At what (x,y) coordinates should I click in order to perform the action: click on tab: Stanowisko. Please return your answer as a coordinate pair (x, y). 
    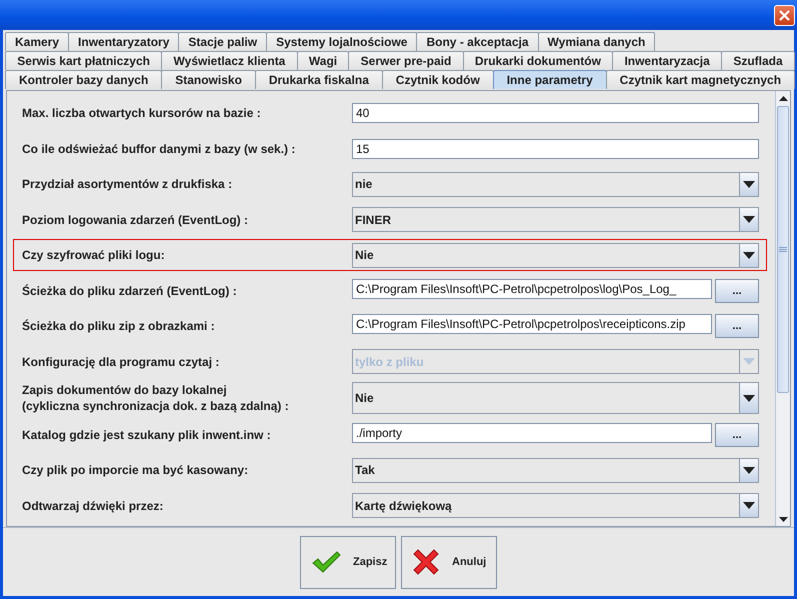
    Looking at the image, I should click on (208, 79).